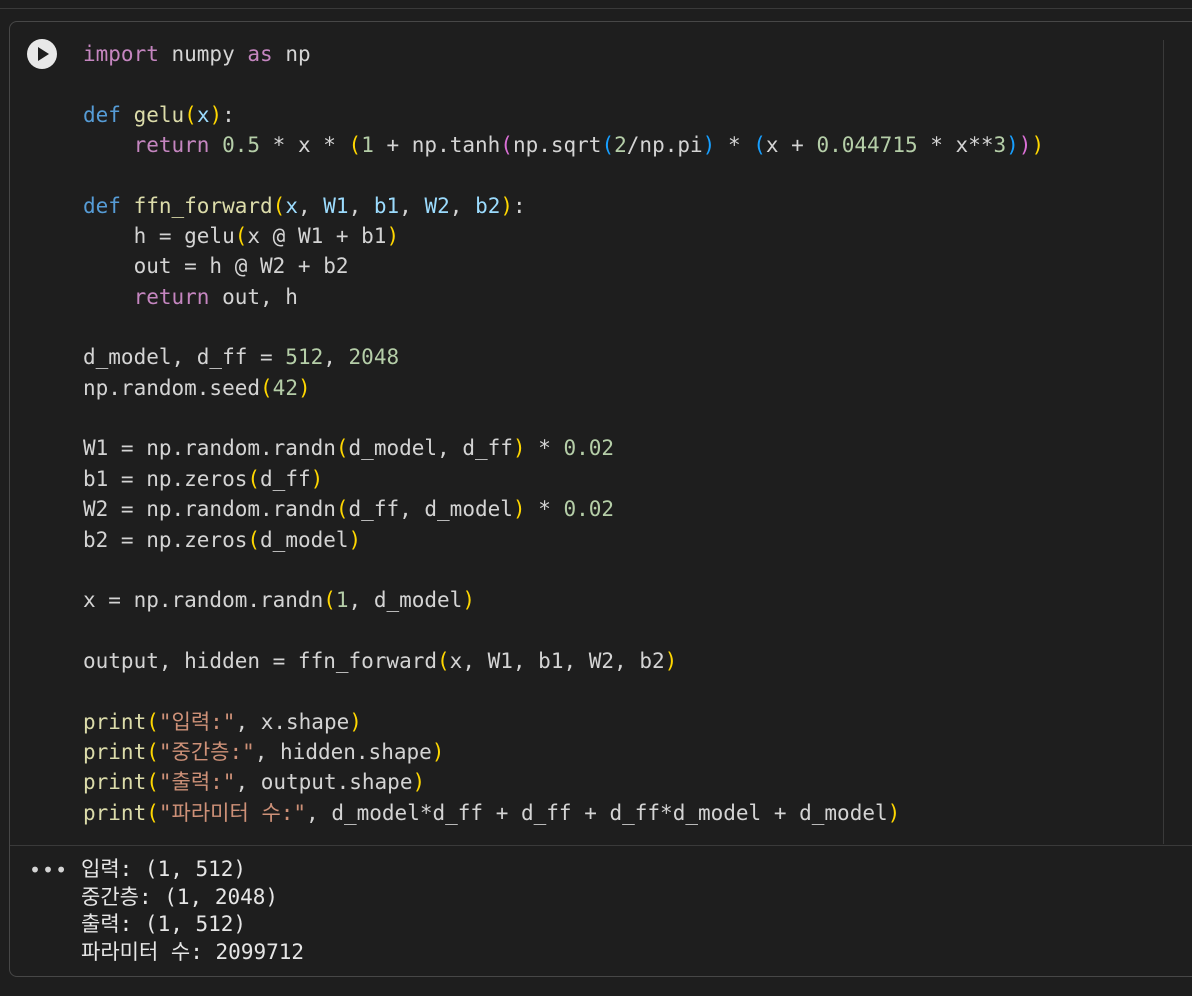 Image resolution: width=1192 pixels, height=996 pixels. I want to click on code-line: d_model, d_ff = 512, 2048, so click(563, 357).